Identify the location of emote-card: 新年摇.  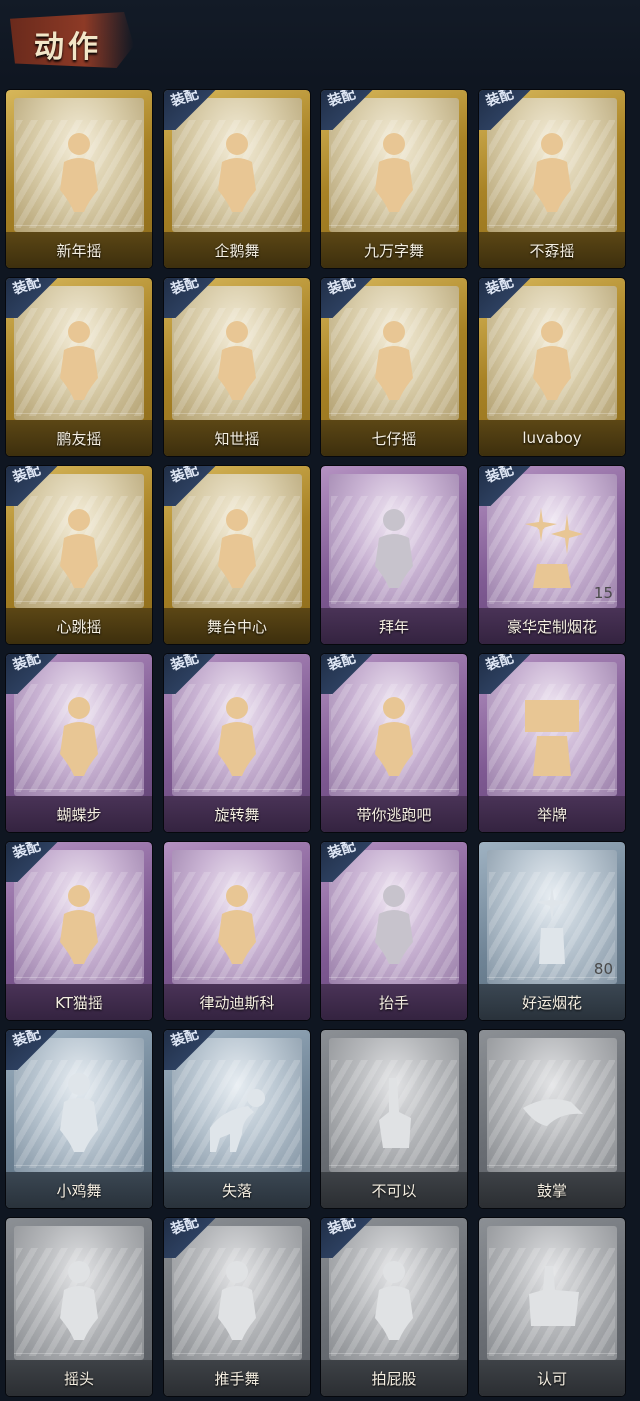
(79, 179).